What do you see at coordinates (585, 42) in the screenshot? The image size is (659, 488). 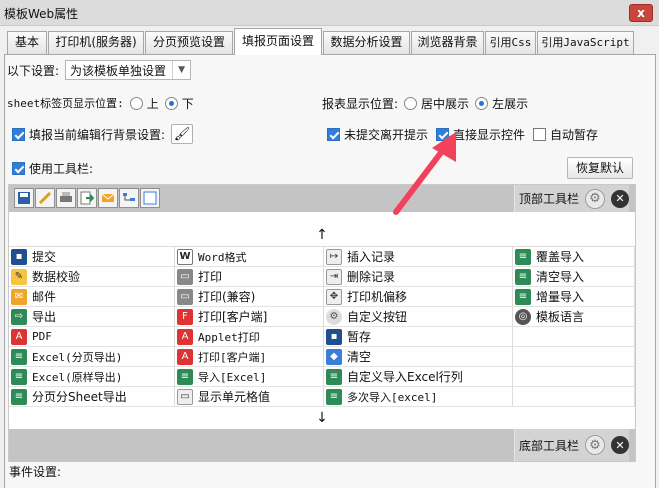 I see `tab-javascript: 引用JavaScript` at bounding box center [585, 42].